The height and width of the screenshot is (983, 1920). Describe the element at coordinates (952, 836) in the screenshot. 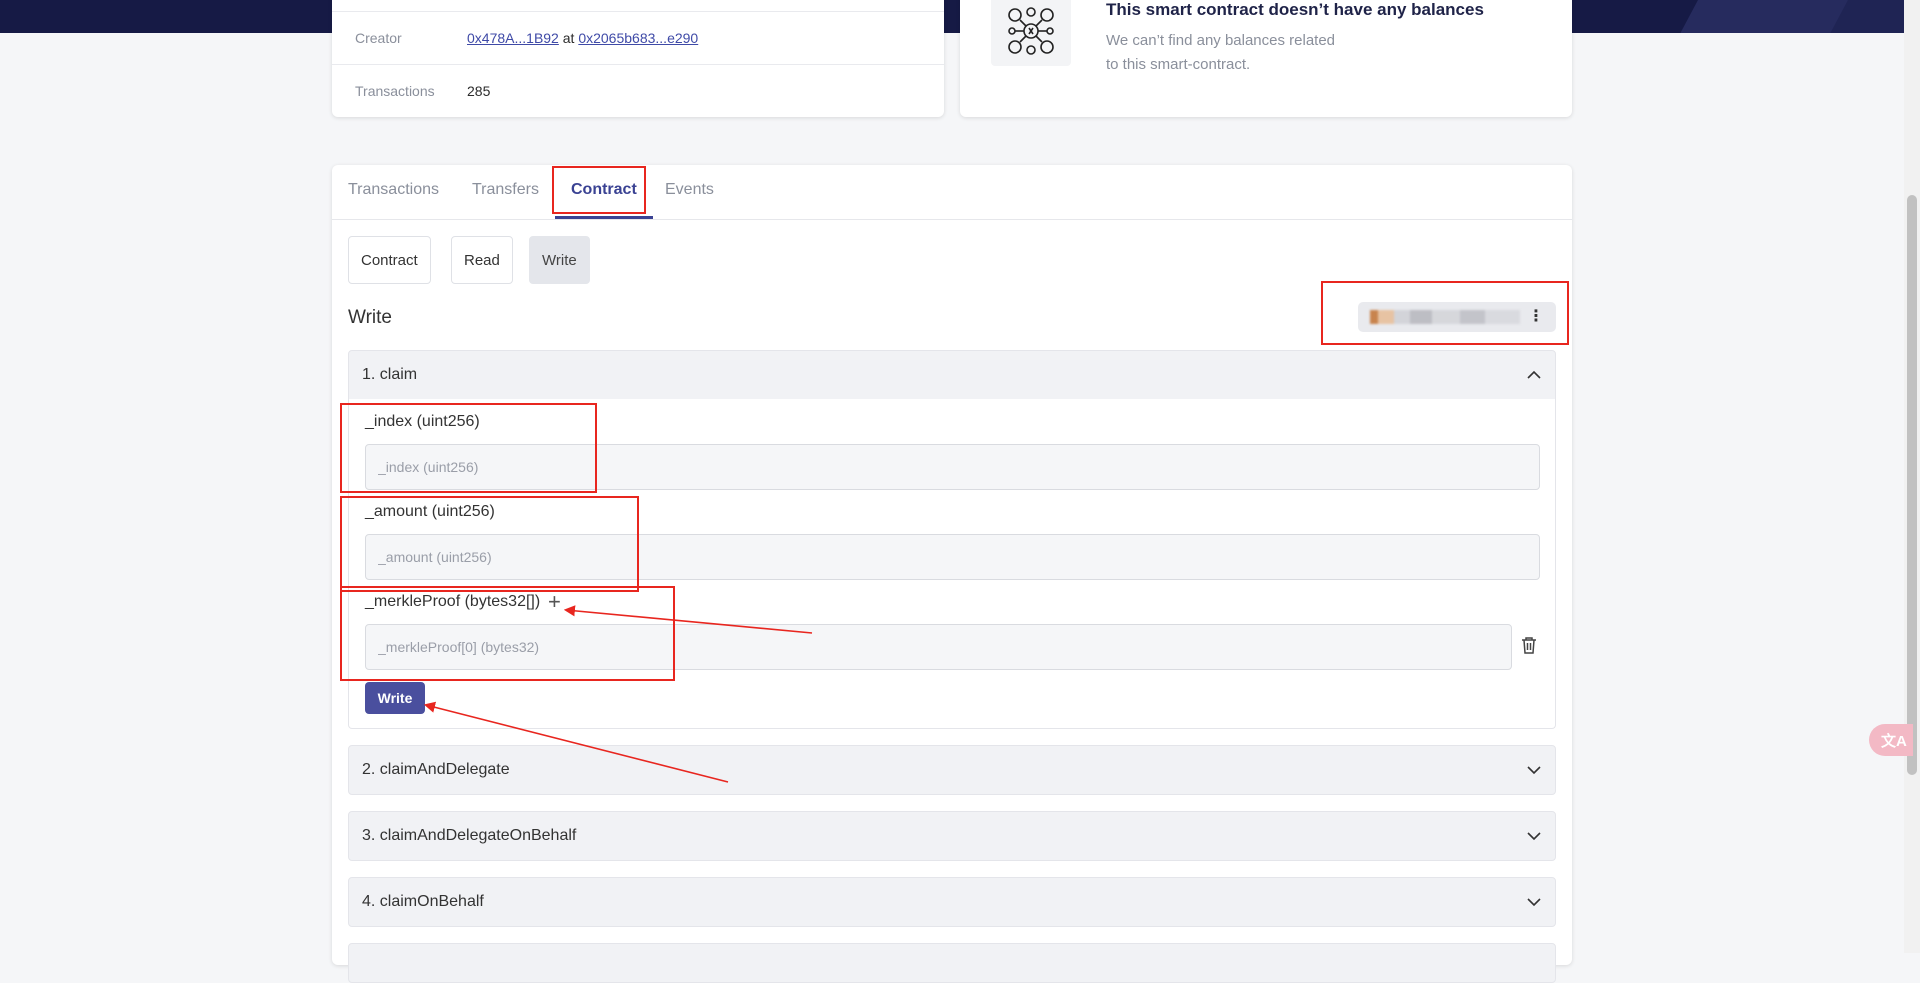

I see `function-claim-and-delegate-on-behalf-header: 3. claimAndDelegateOnBehalf` at that location.